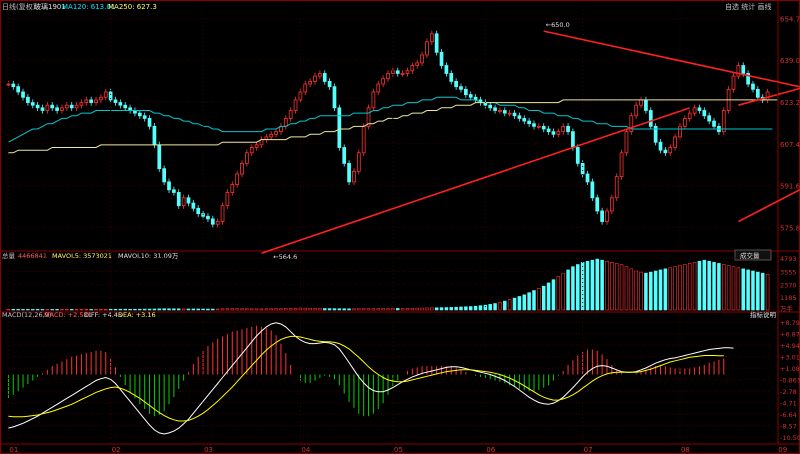 The height and width of the screenshot is (454, 800). Describe the element at coordinates (750, 255) in the screenshot. I see `indicator-dropdown-label: 成交量` at that location.